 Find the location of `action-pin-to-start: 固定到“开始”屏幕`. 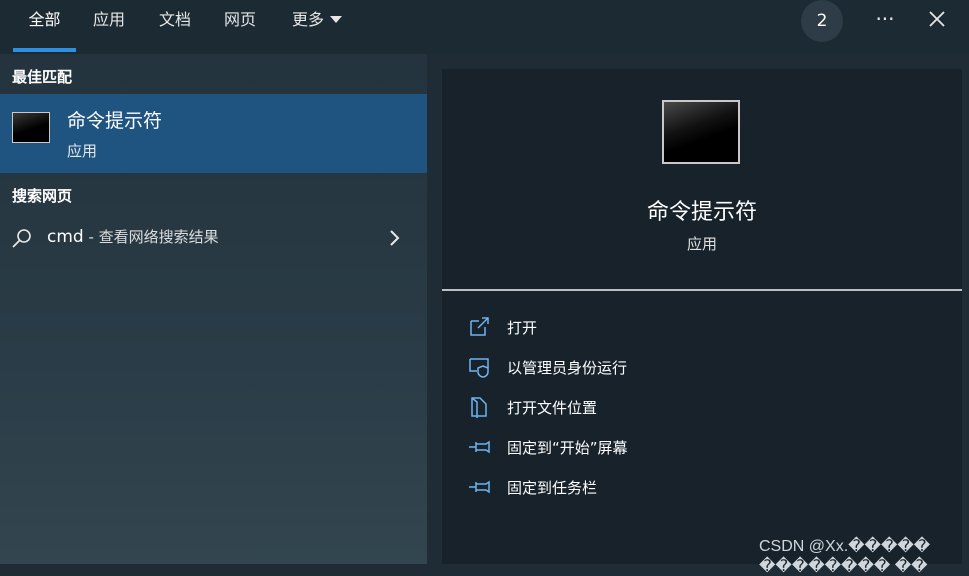

action-pin-to-start: 固定到“开始”屏幕 is located at coordinates (702, 447).